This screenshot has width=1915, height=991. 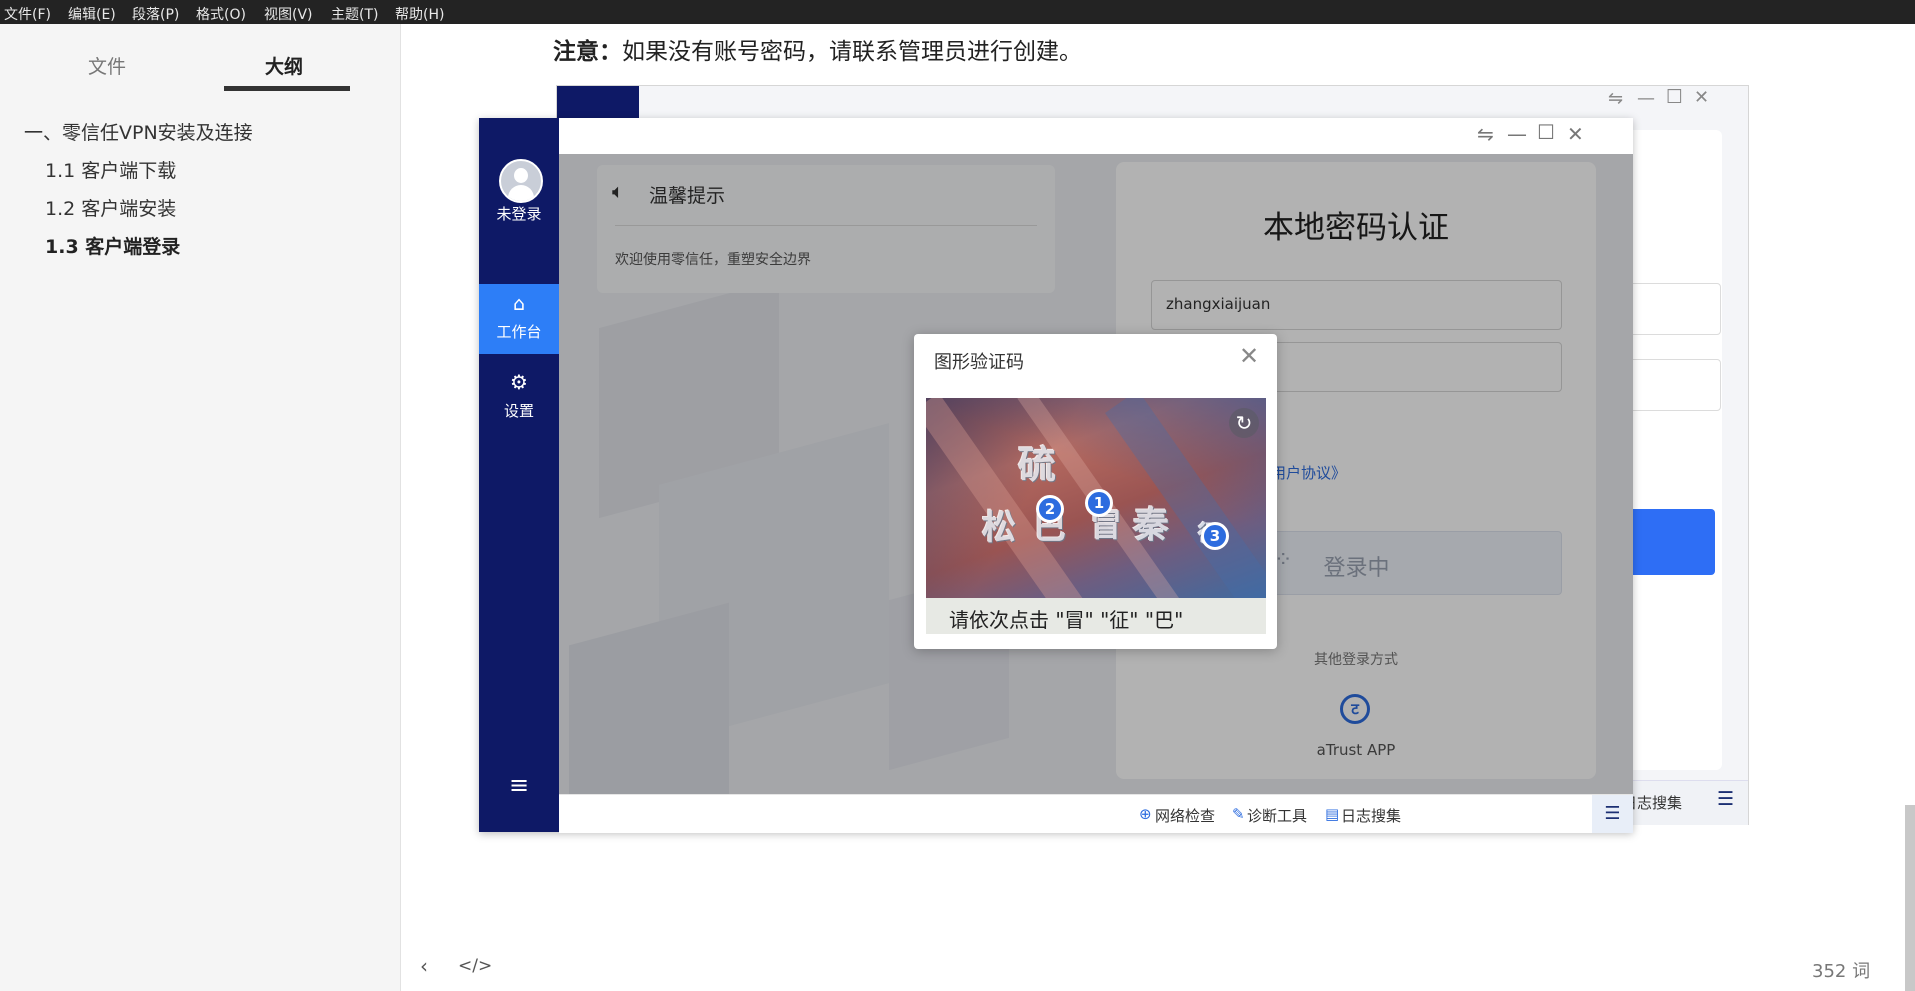 What do you see at coordinates (999, 528) in the screenshot?
I see `captcha-glyph: 松` at bounding box center [999, 528].